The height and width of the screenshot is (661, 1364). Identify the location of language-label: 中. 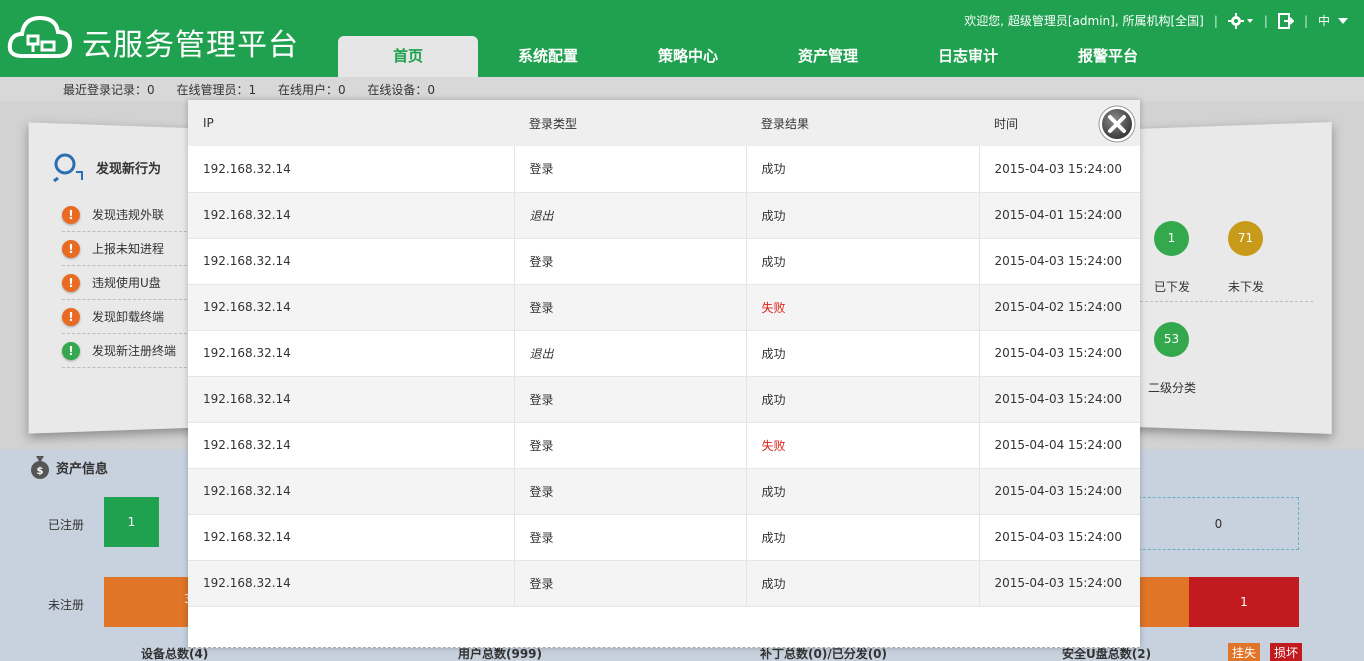
(1323, 21).